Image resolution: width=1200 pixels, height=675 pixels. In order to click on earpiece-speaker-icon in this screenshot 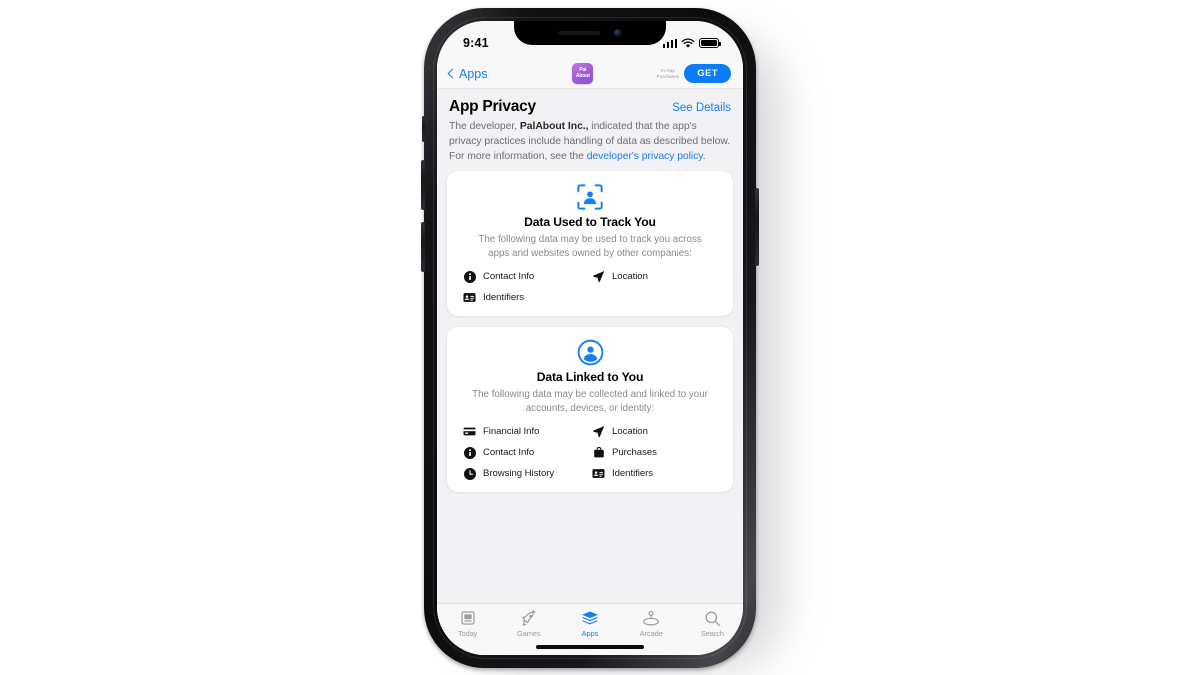, I will do `click(579, 33)`.